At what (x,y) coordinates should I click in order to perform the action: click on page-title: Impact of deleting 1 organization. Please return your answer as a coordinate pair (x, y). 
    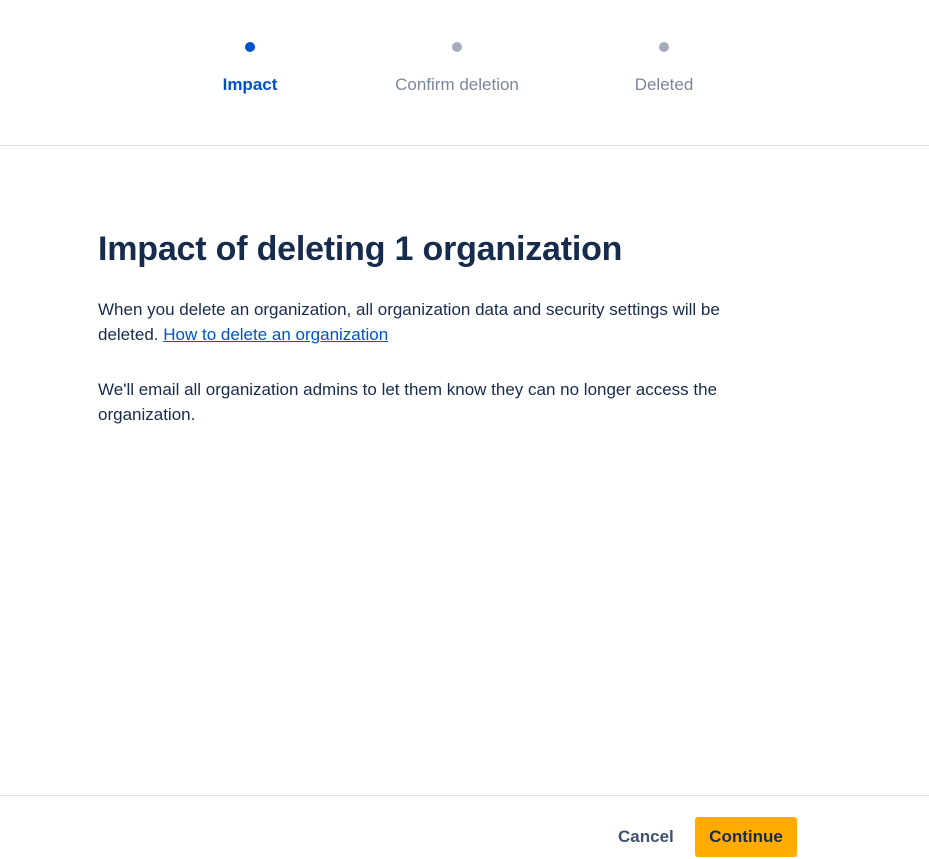
    Looking at the image, I should click on (360, 249).